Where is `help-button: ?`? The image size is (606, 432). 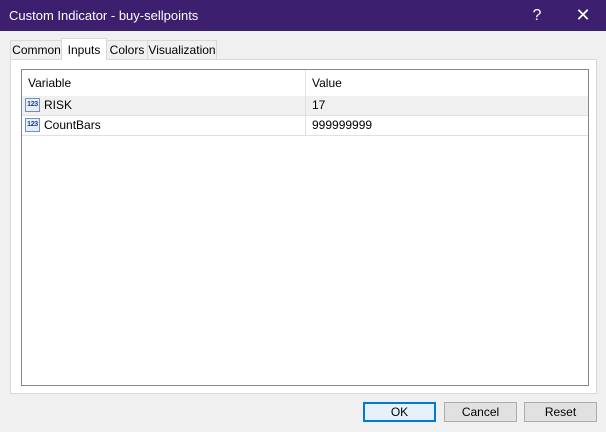
help-button: ? is located at coordinates (537, 15).